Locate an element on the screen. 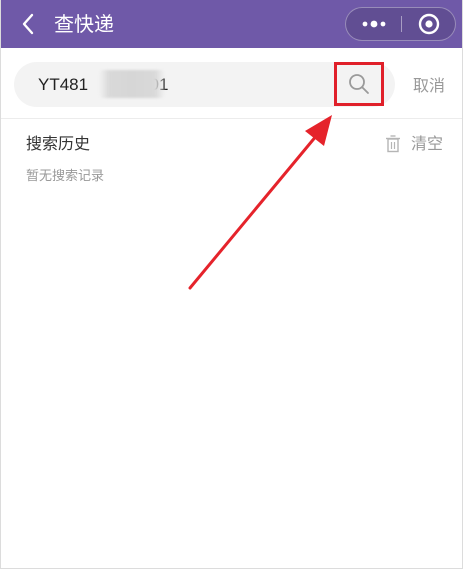 This screenshot has width=463, height=569. cancel-button: 取消 is located at coordinates (429, 86).